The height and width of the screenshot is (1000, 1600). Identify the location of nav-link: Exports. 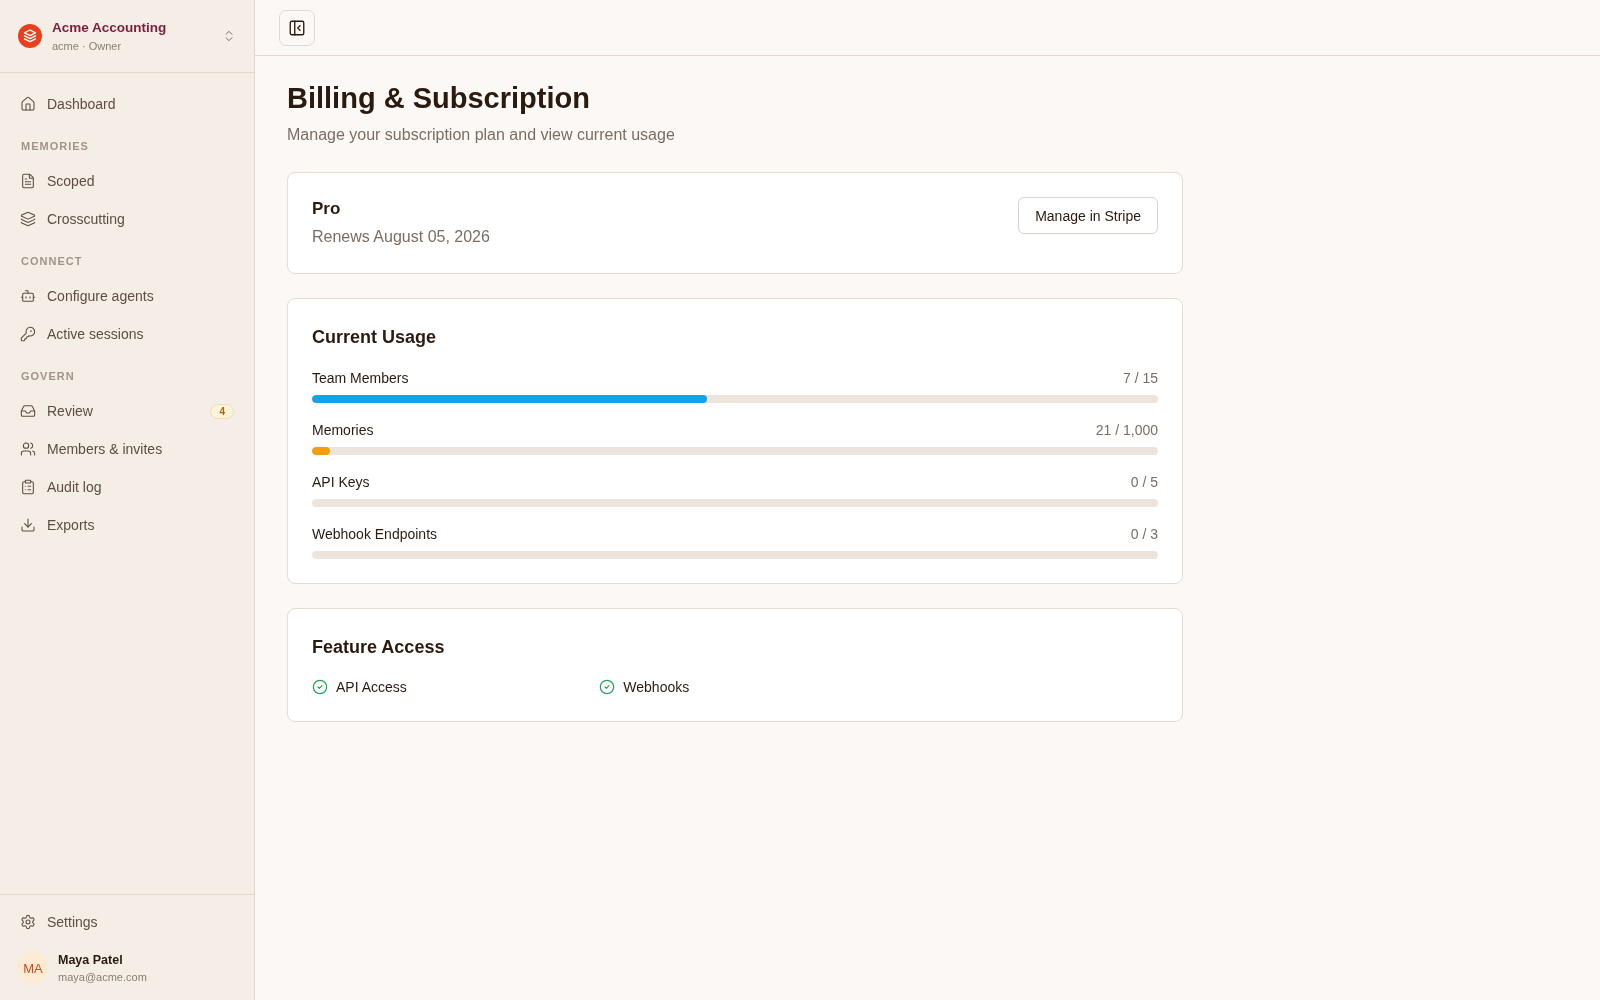
(127, 525).